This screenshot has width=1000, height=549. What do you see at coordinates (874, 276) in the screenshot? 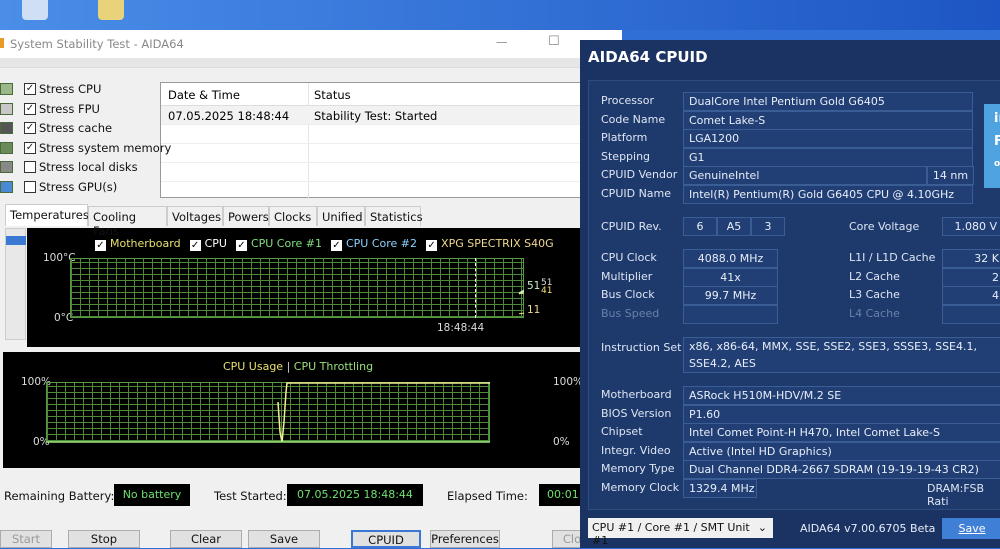
I see `cache-label: L2 Cache` at bounding box center [874, 276].